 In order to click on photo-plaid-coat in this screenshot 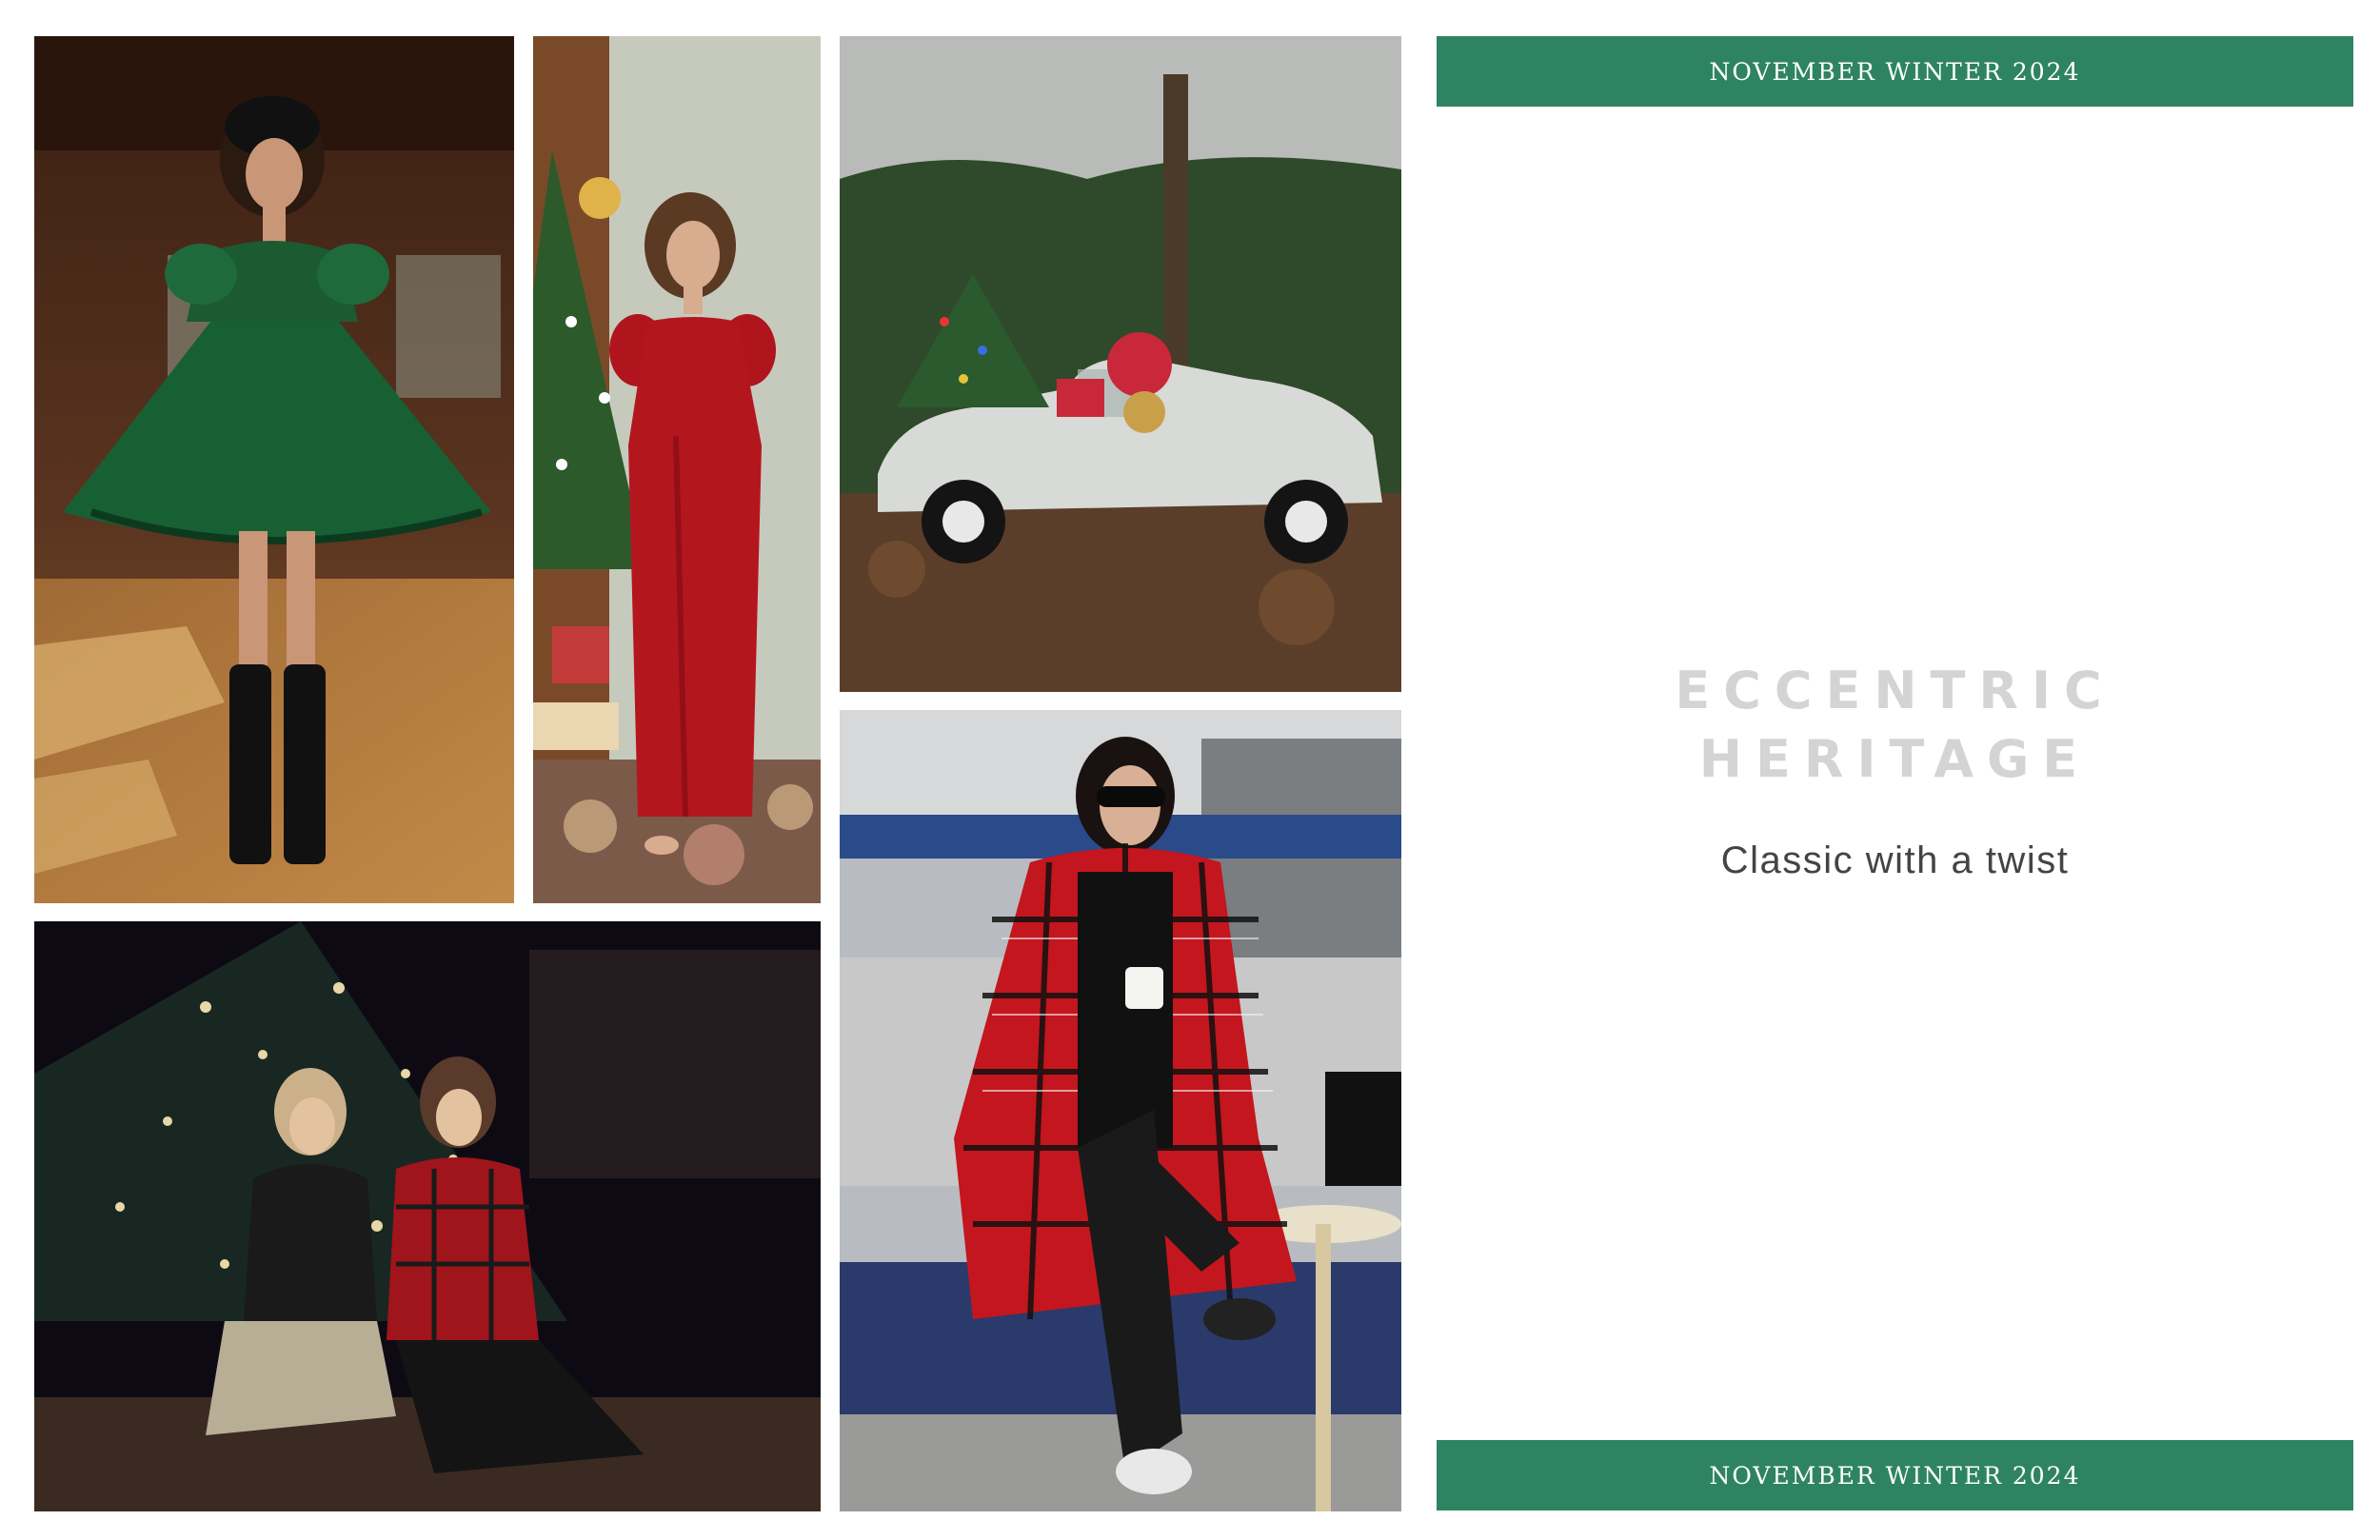, I will do `click(1120, 1110)`.